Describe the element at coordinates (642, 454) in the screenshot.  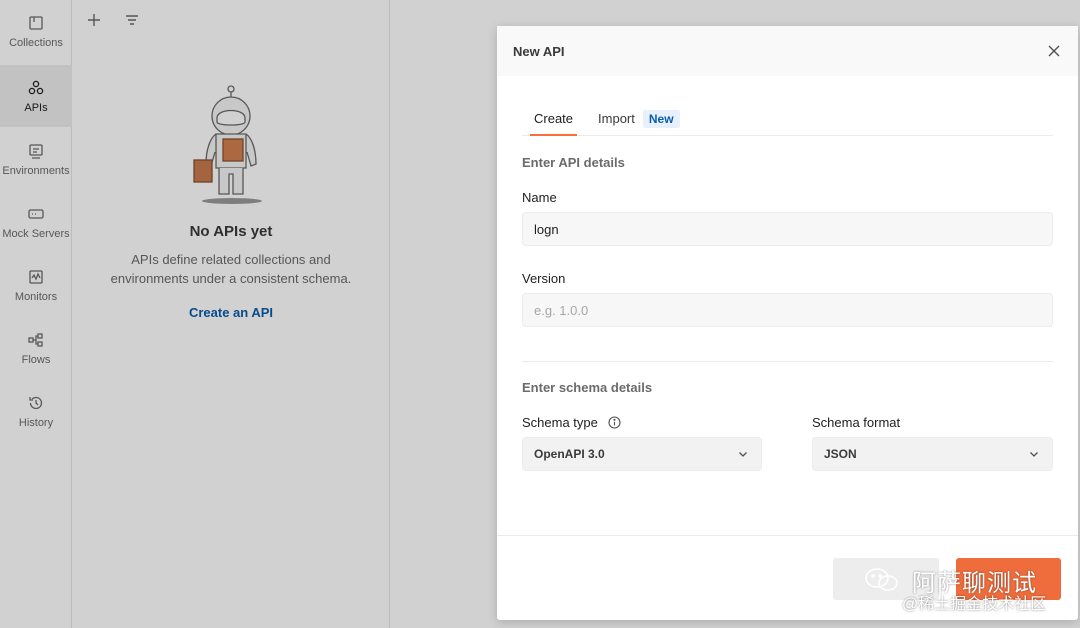
I see `schema-type-select: OpenAPI 3.0` at that location.